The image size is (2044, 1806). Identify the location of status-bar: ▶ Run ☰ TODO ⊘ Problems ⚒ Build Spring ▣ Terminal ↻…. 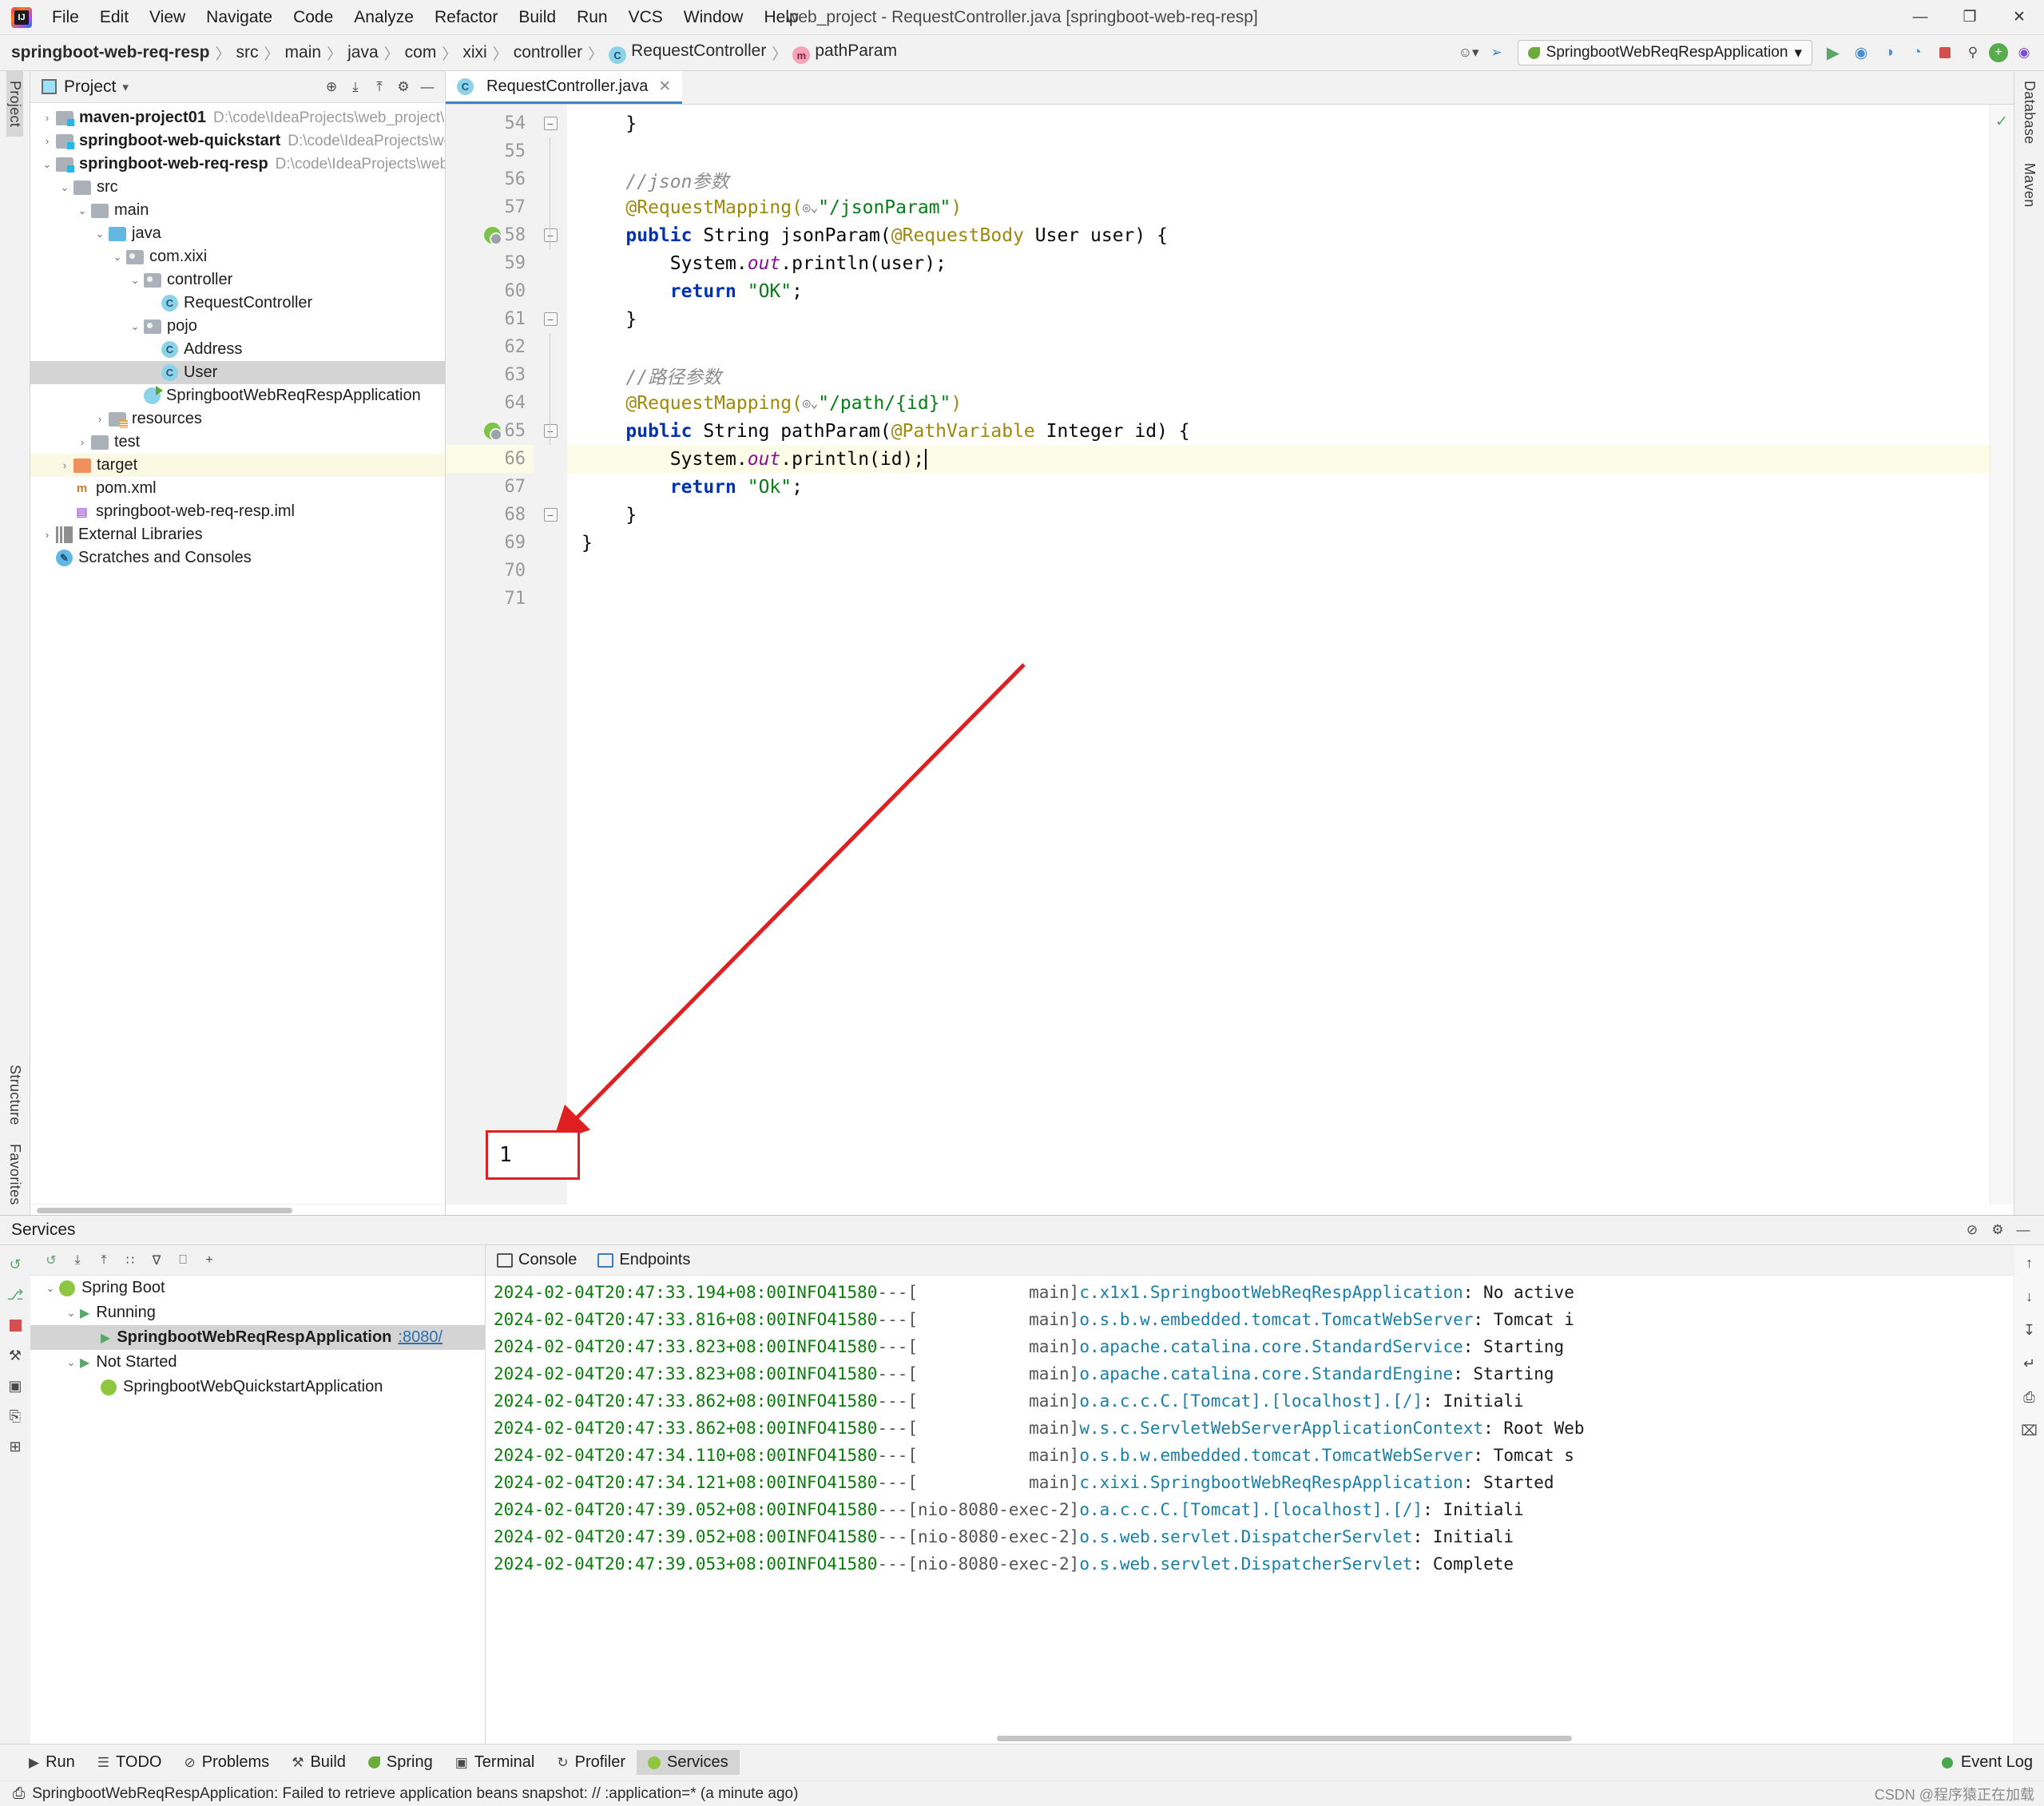
(1022, 1762).